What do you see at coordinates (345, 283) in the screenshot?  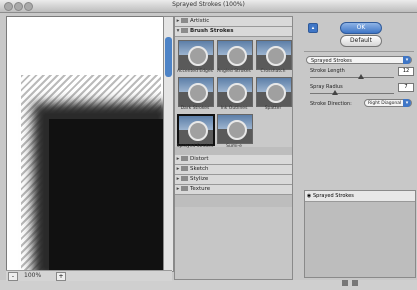 I see `new-layer-icon` at bounding box center [345, 283].